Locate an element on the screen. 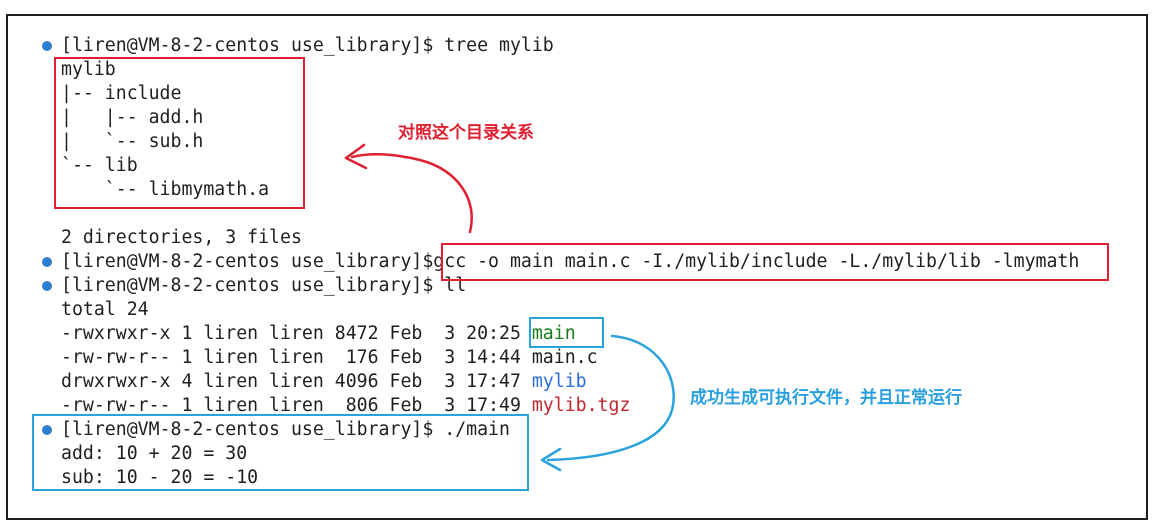  blue-arrow-icon is located at coordinates (610, 398).